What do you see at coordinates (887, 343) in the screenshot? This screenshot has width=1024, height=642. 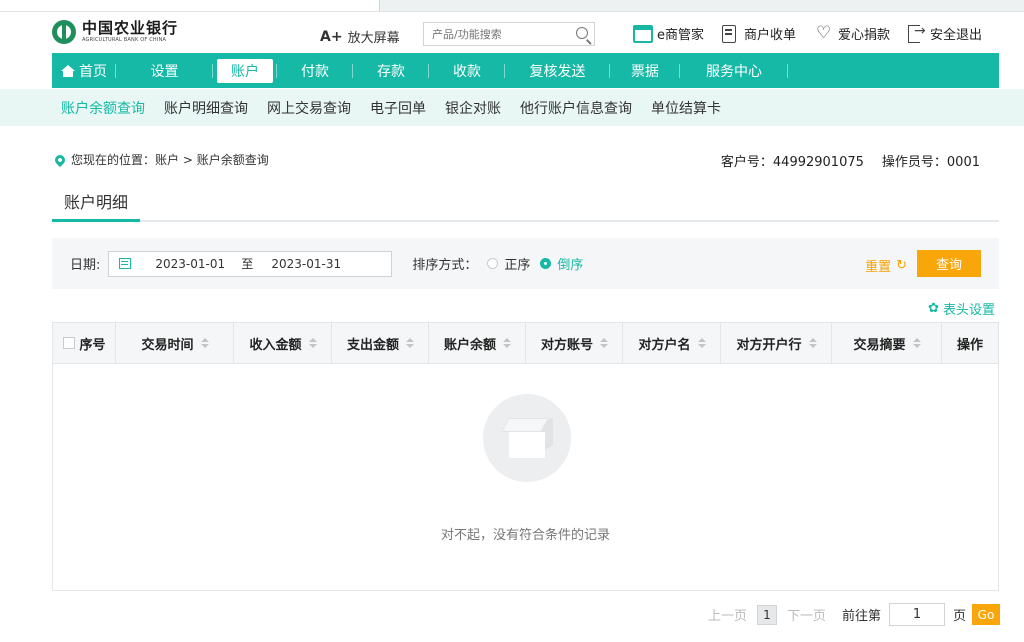 I see `col-summary: 交易摘要` at bounding box center [887, 343].